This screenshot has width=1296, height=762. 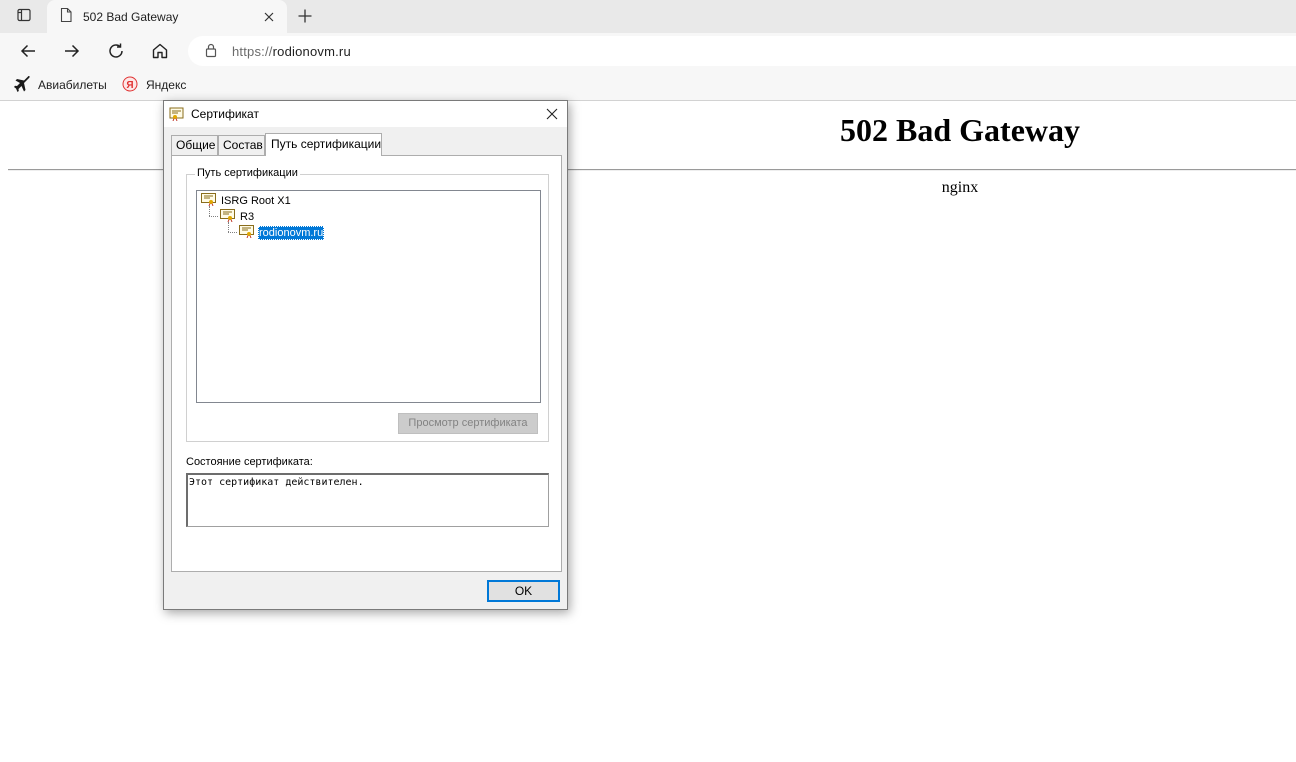 I want to click on tree-node-root: ISRG Root X1, so click(x=246, y=200).